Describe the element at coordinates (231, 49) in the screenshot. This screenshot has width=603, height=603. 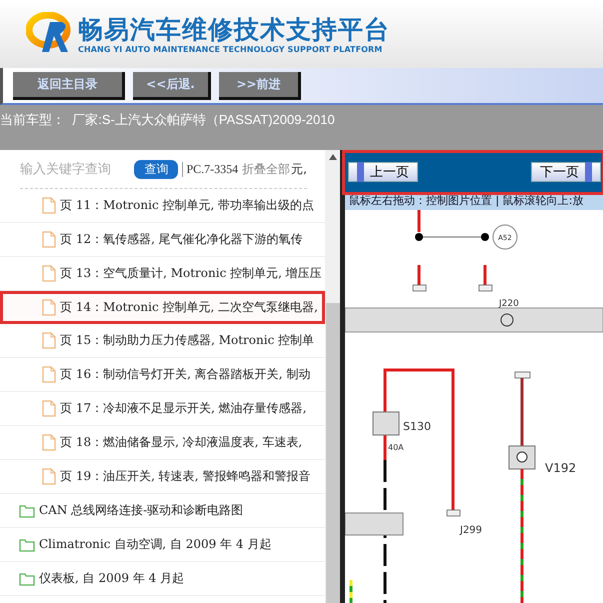
I see `site-subtitle: CHANG YI AUTO MAINTENANCE TECHNOLOGY SUPPORT PLATFORM` at that location.